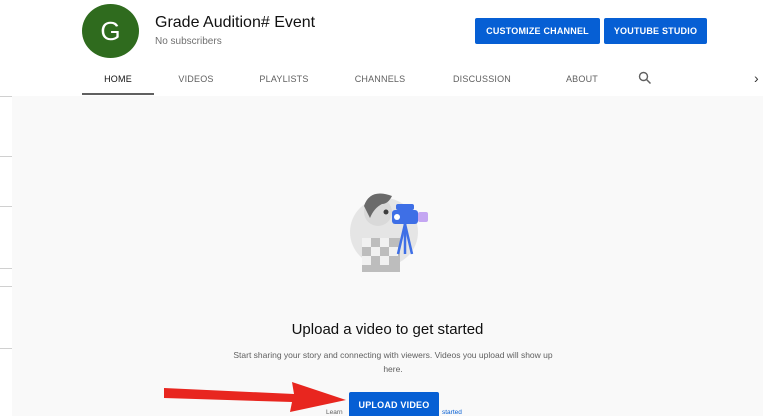  I want to click on tab-home: HOME, so click(118, 79).